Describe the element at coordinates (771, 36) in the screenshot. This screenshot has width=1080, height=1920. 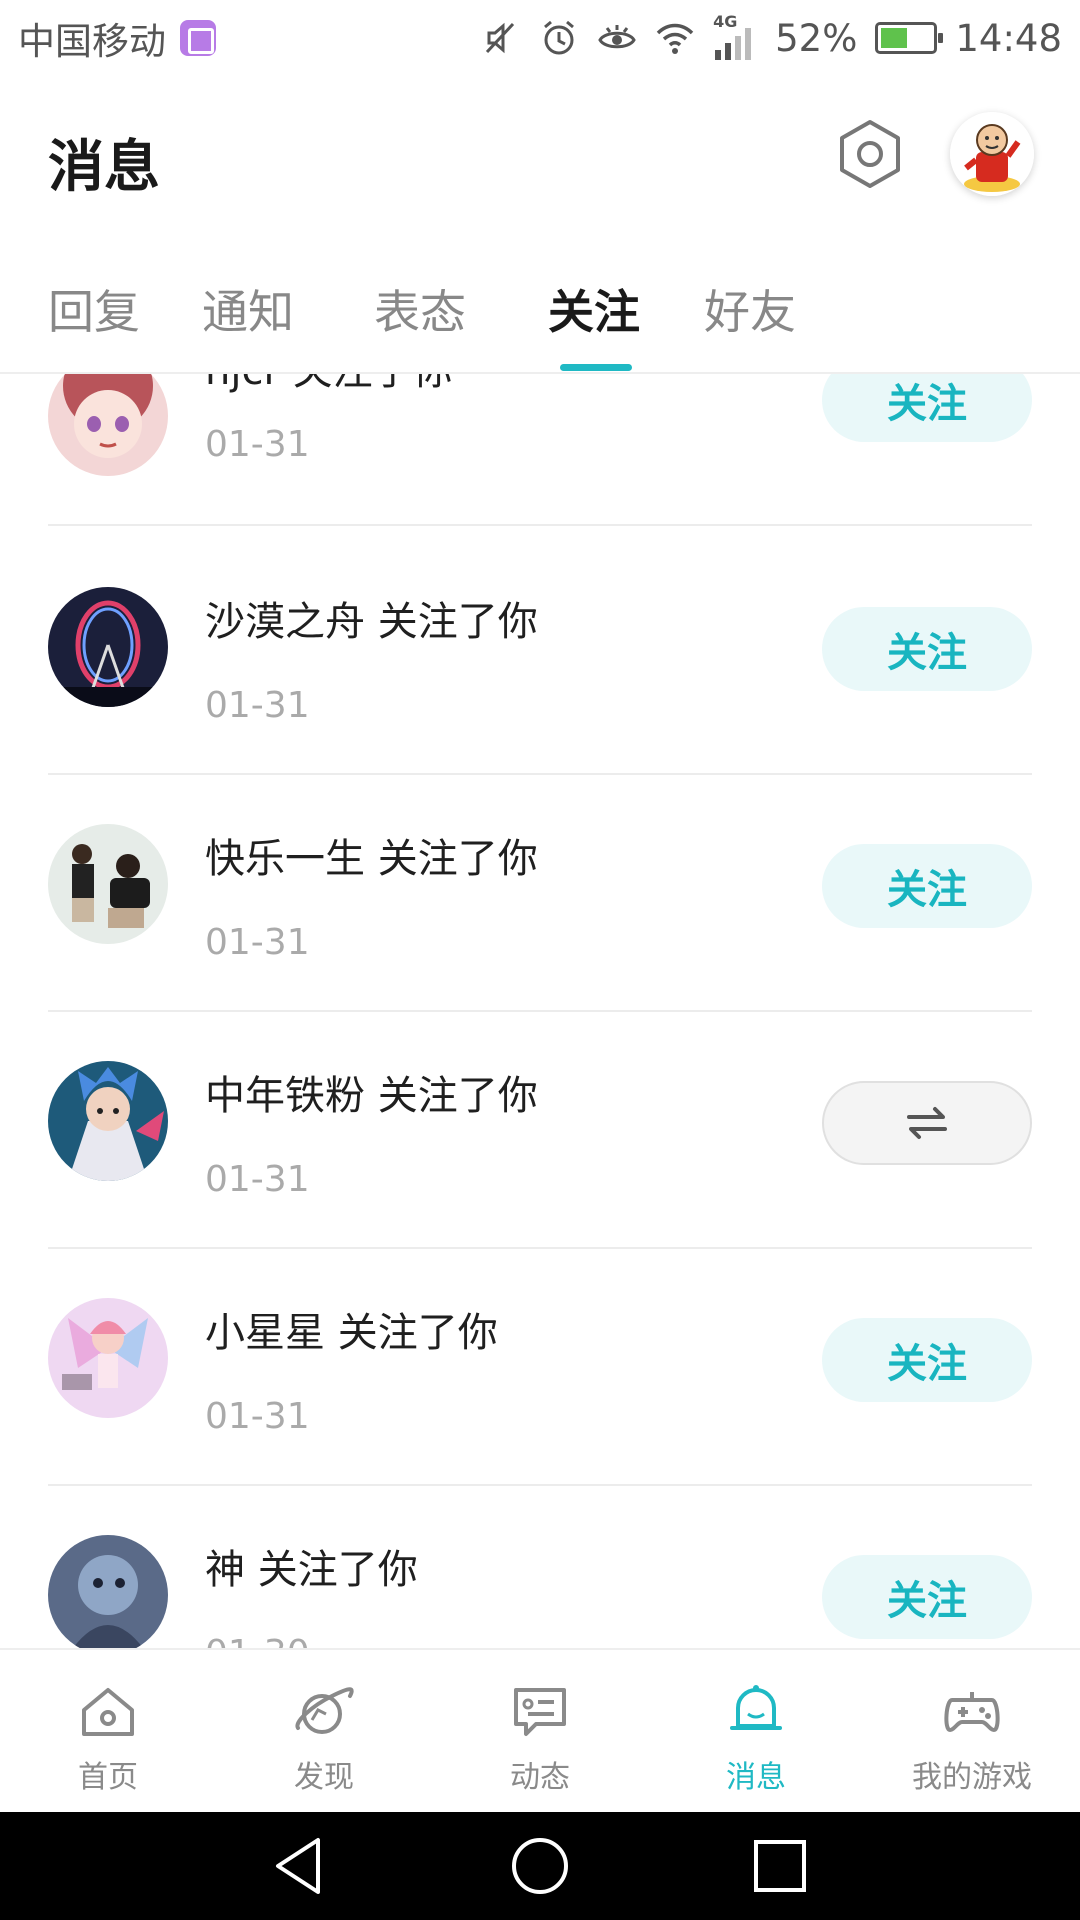
I see `status-icons: 4G 52% 14:48` at that location.